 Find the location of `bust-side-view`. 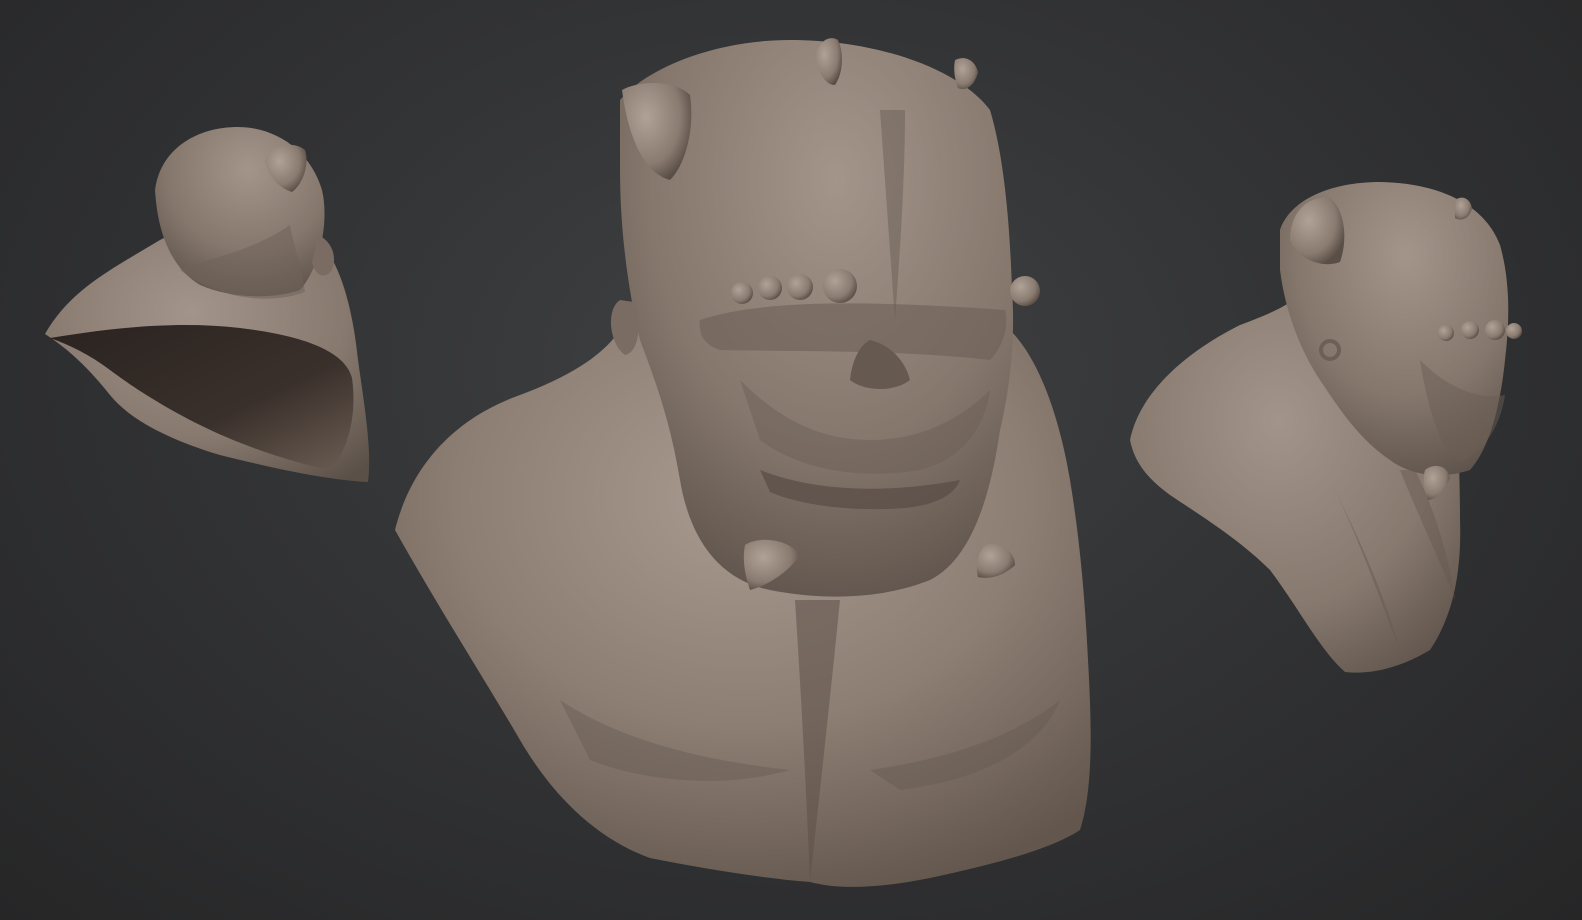

bust-side-view is located at coordinates (1326, 427).